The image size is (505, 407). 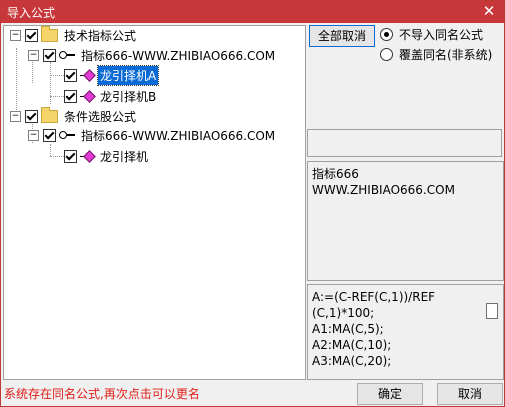 I want to click on tree-node-formula: 龙引择机A, so click(x=112, y=75).